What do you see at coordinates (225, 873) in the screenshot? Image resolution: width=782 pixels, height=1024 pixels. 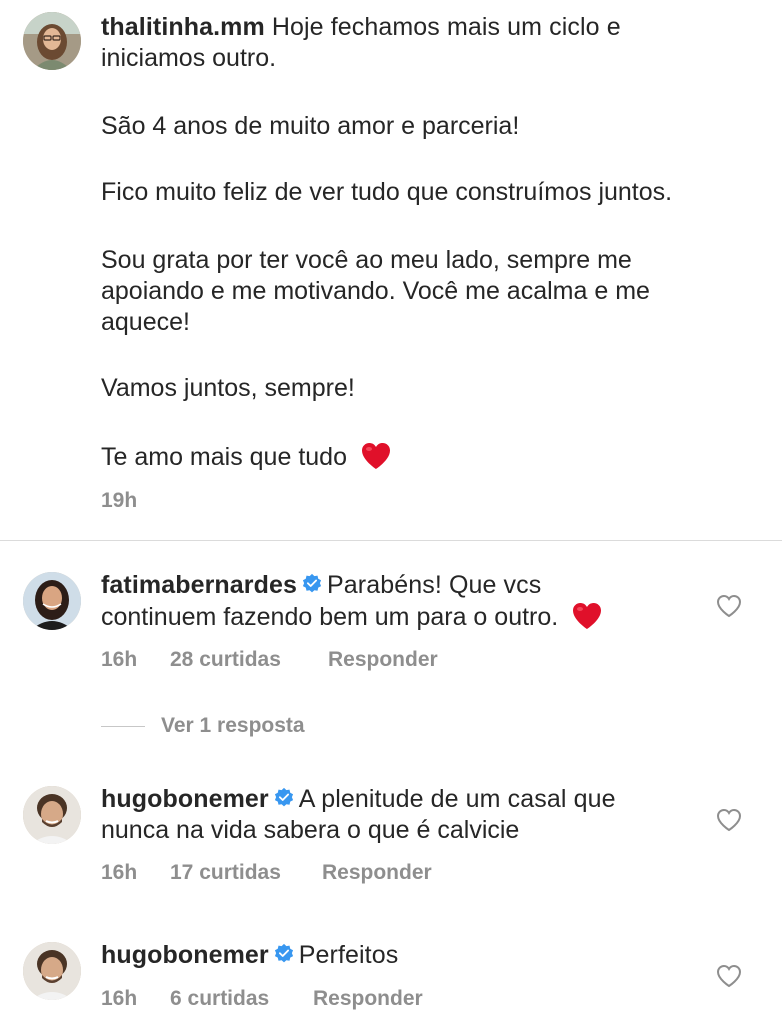 I see `comment-likes: 17 curtidas` at bounding box center [225, 873].